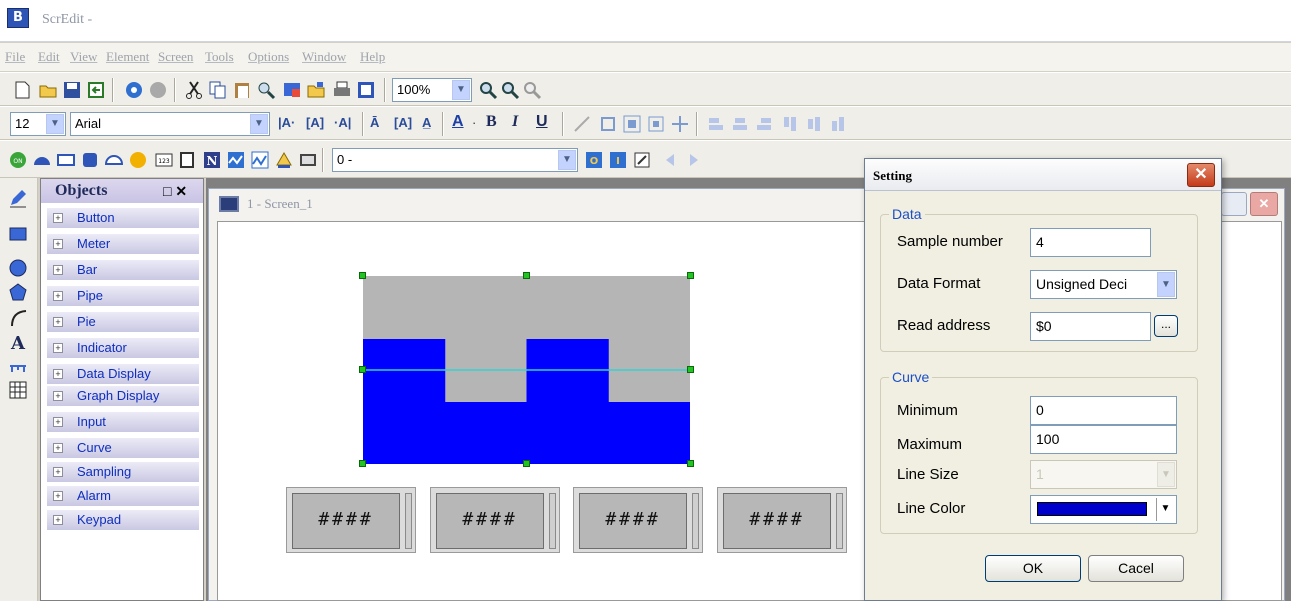 This screenshot has height=601, width=1291. Describe the element at coordinates (491, 122) in the screenshot. I see `bold-button: B` at that location.